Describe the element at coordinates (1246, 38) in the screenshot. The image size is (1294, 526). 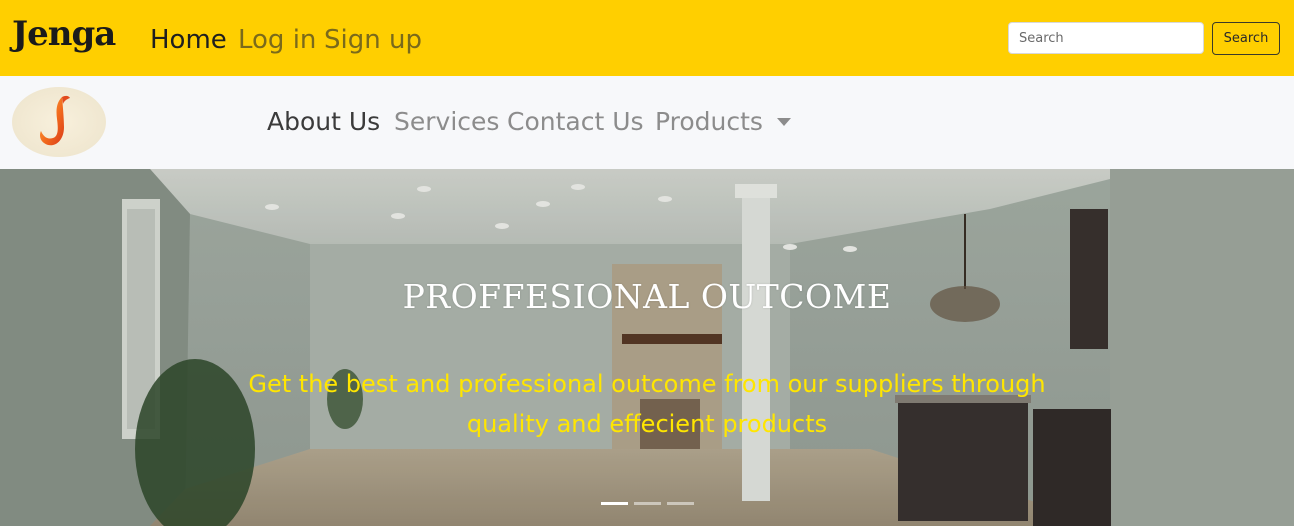
I see `search-button: Search` at that location.